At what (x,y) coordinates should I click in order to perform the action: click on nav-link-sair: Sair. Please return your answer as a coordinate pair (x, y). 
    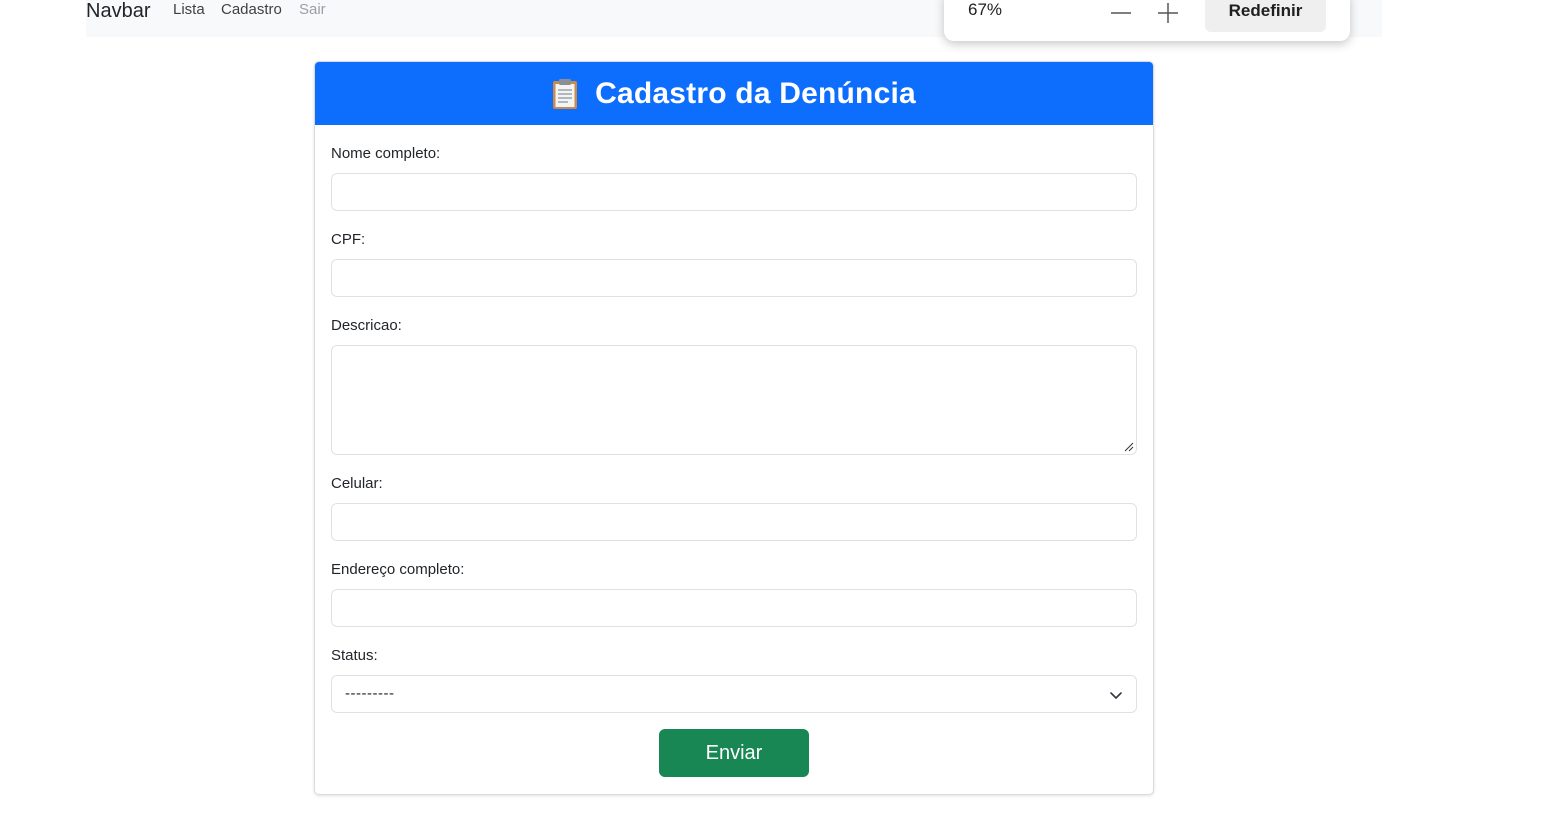
    Looking at the image, I should click on (312, 10).